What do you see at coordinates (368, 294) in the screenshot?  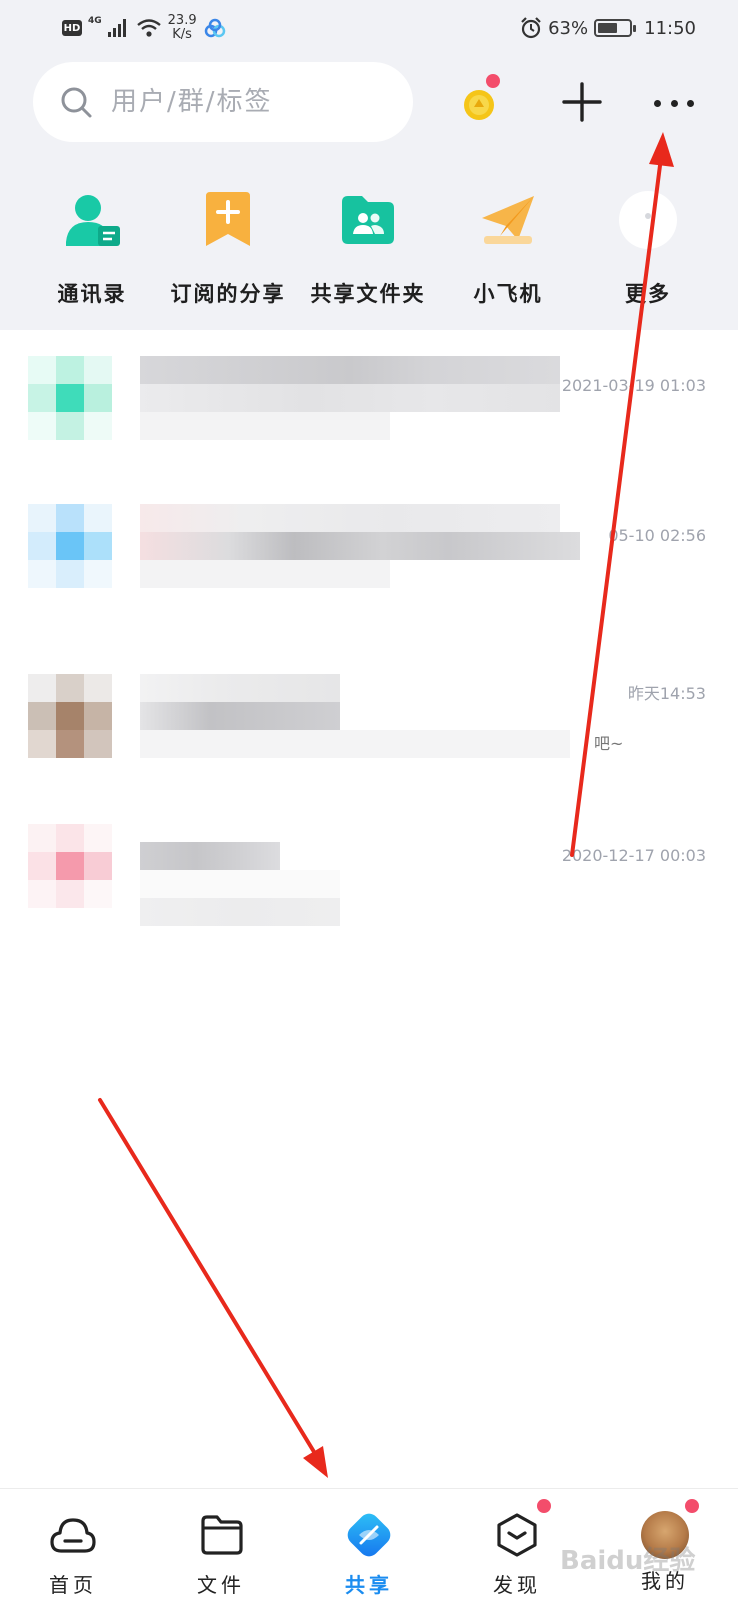 I see `quick-label: 共享文件夹` at bounding box center [368, 294].